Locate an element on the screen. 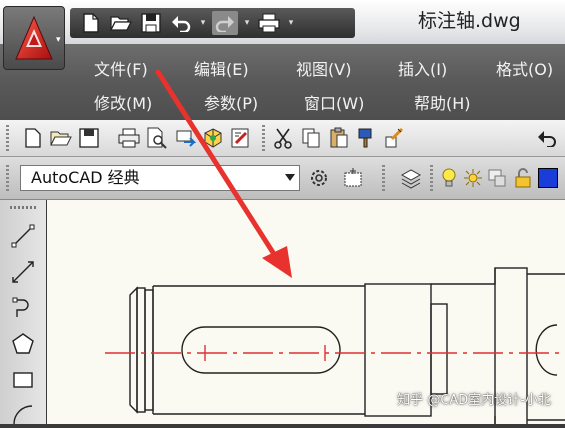 The image size is (565, 428). save-file-icon is located at coordinates (89, 138).